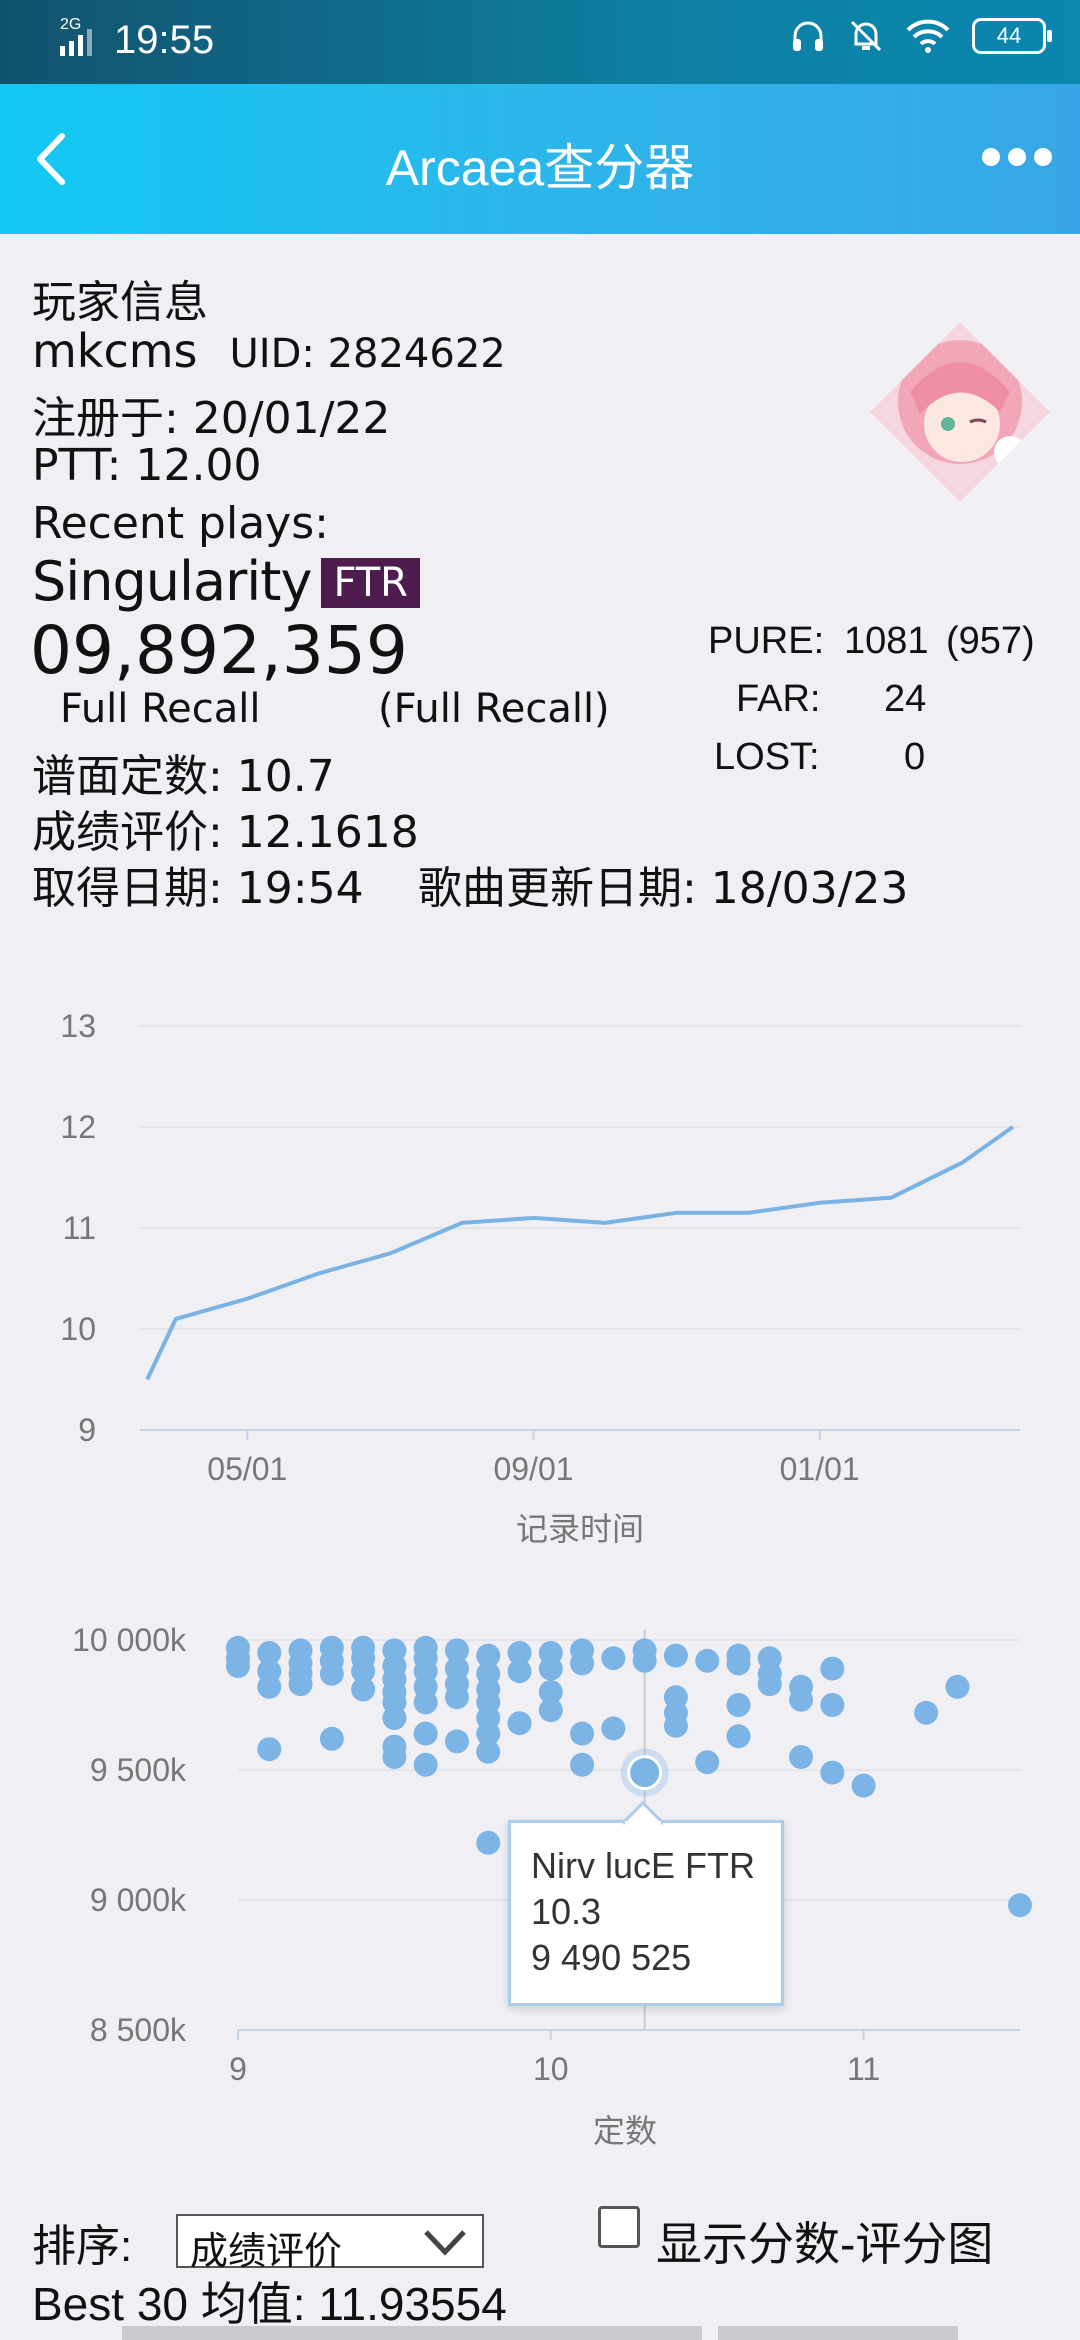  What do you see at coordinates (540, 168) in the screenshot?
I see `page-title: Arcaea查分器` at bounding box center [540, 168].